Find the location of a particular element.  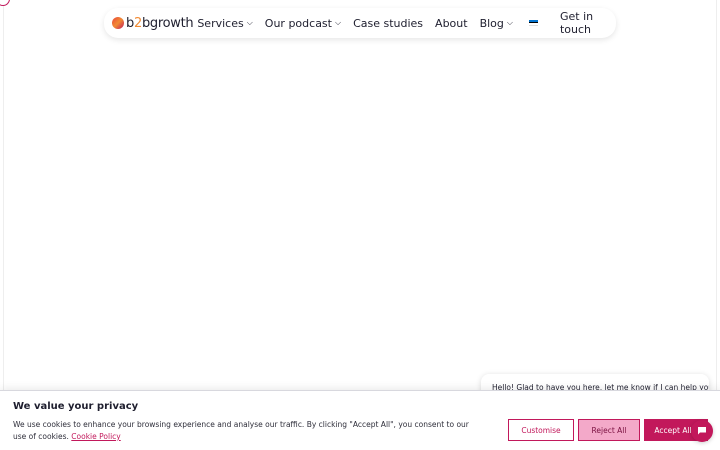

nav-item-case-studies: Case studies is located at coordinates (388, 23).